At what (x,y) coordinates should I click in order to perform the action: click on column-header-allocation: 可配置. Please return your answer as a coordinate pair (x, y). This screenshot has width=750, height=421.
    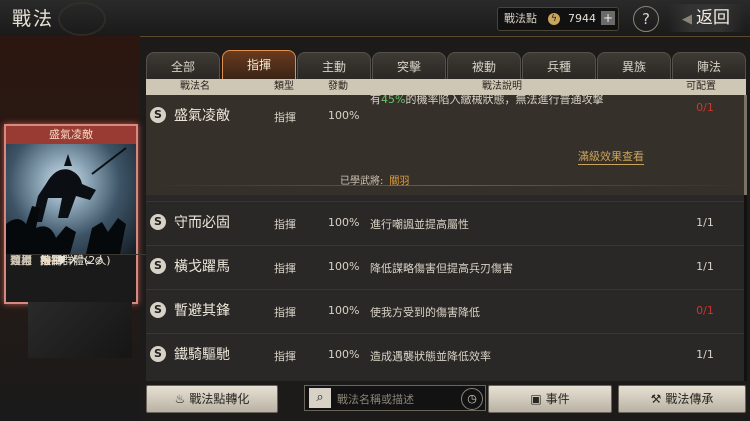
    Looking at the image, I should click on (701, 86).